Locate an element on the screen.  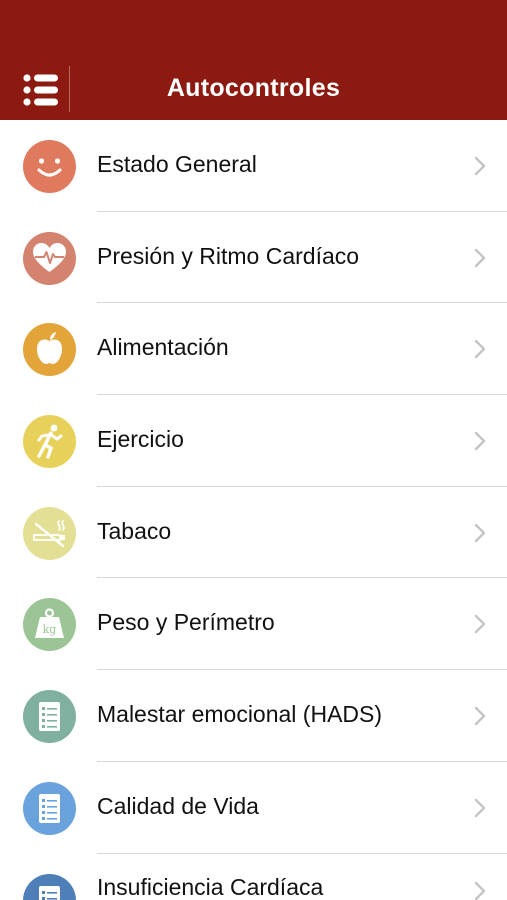
page-title: Autocontroles is located at coordinates (253, 88).